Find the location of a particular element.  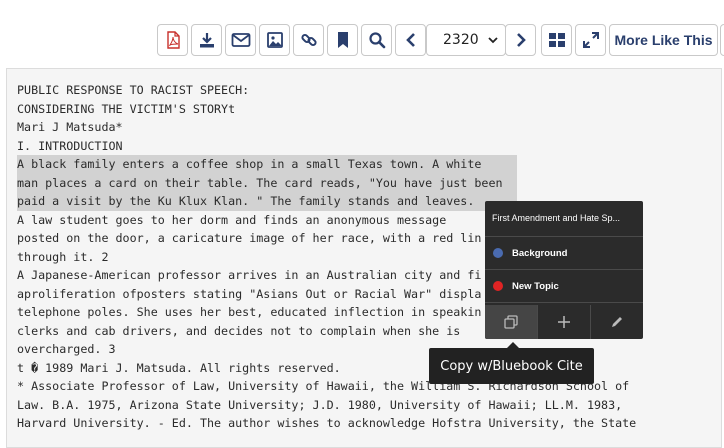

page-select: 2320 is located at coordinates (466, 40).